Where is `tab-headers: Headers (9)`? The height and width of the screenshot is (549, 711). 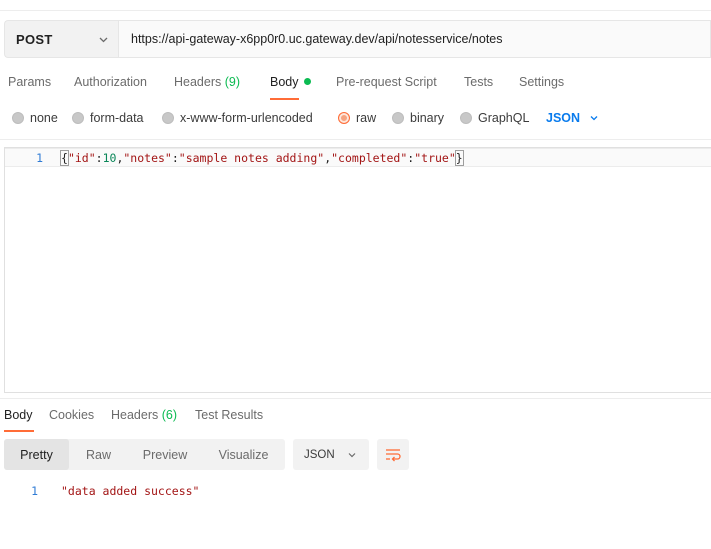
tab-headers: Headers (9) is located at coordinates (207, 82).